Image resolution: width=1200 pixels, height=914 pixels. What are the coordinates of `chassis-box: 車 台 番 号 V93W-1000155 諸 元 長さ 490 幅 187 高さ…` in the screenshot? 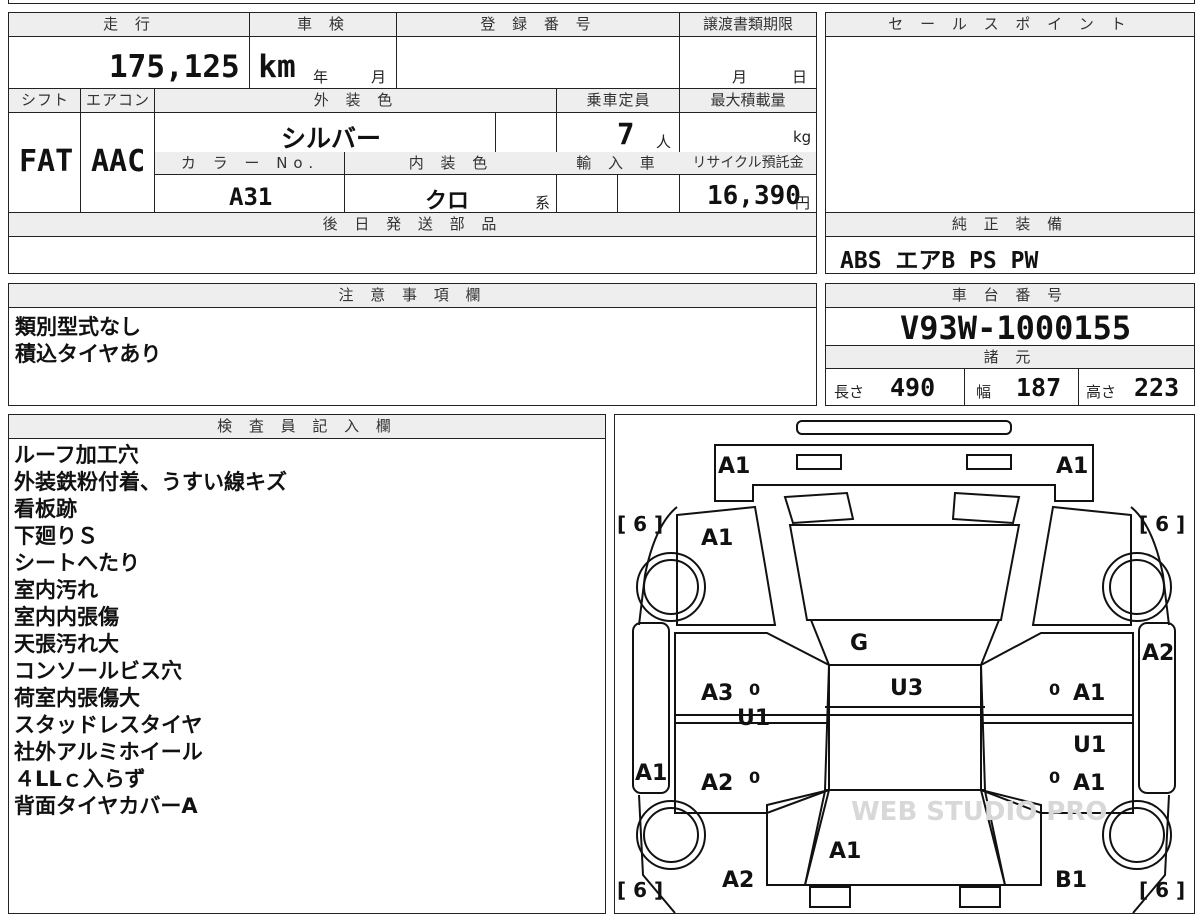 It's located at (1010, 344).